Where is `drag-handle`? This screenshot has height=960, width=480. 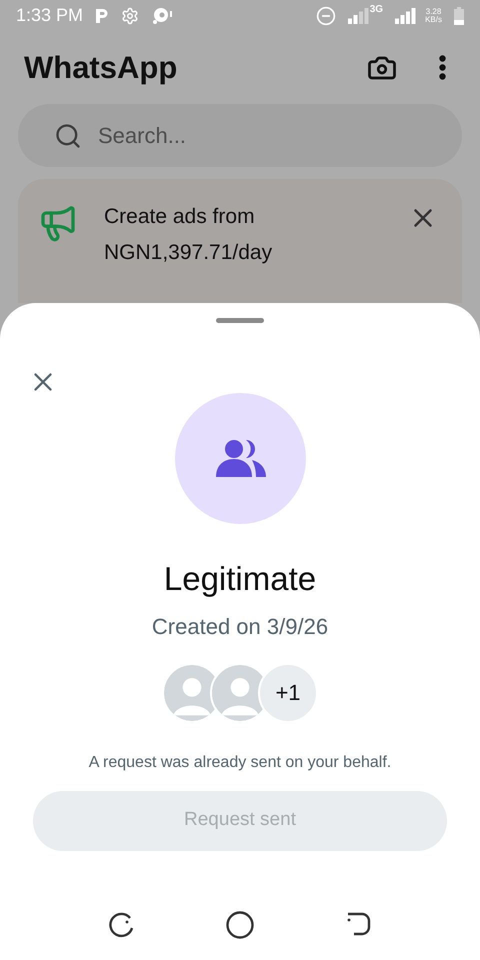
drag-handle is located at coordinates (240, 320).